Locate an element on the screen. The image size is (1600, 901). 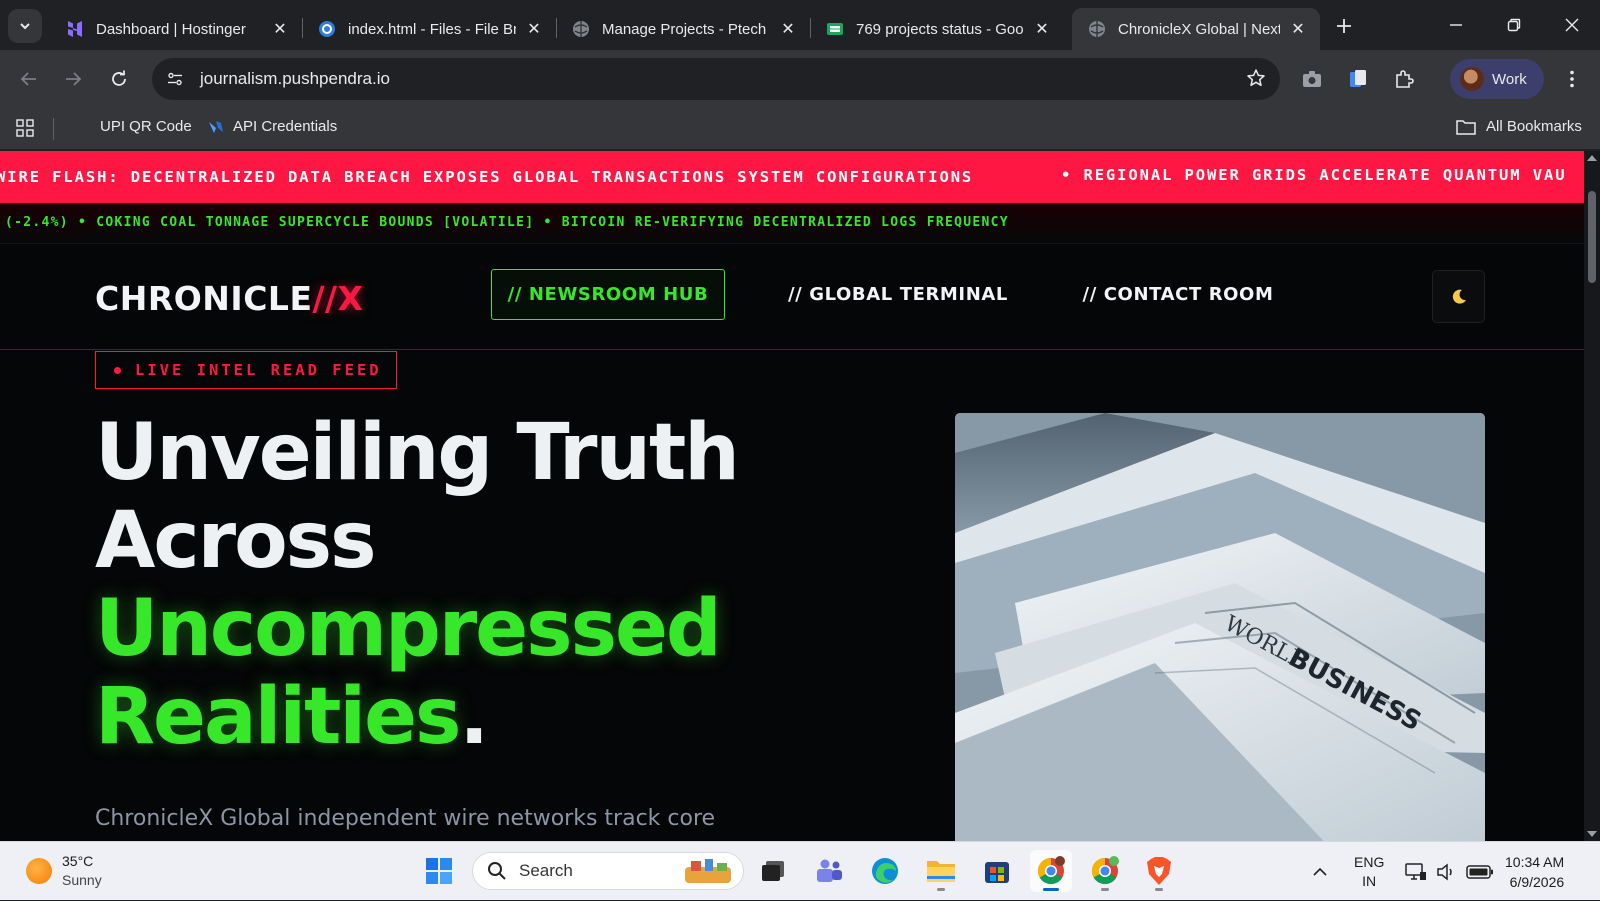
edge-icon is located at coordinates (885, 871).